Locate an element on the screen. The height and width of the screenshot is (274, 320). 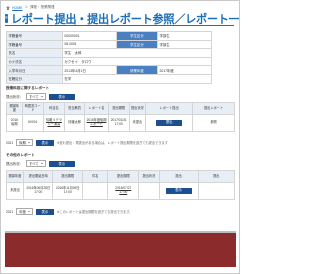
info-value: 00000001 is located at coordinates (89, 36).